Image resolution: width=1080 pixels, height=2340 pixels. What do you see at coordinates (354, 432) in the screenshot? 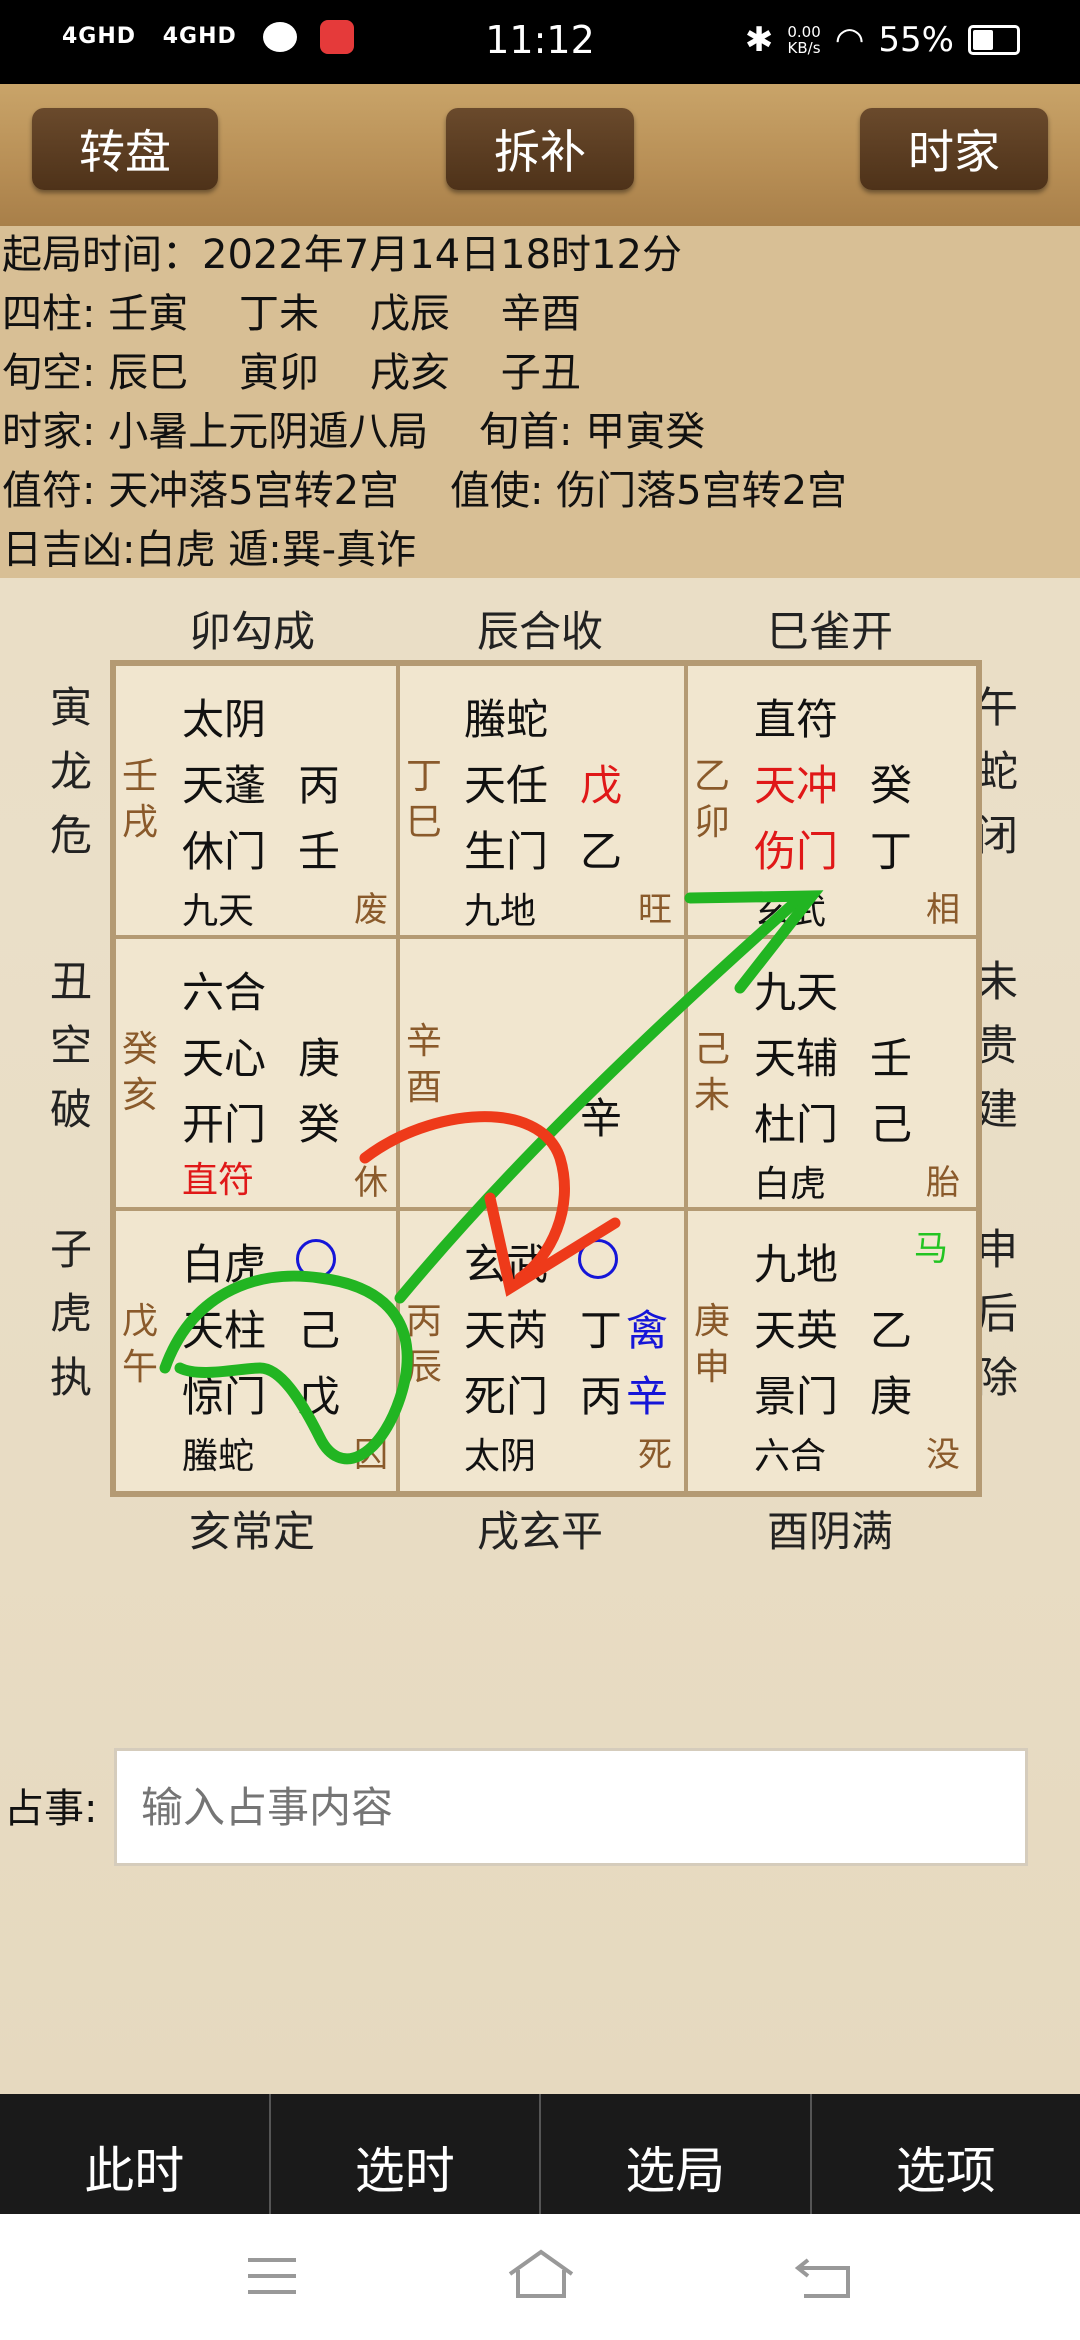
I see `ju-info: 时家: 小暑上元阴遁八局 旬首: 甲寅癸` at bounding box center [354, 432].